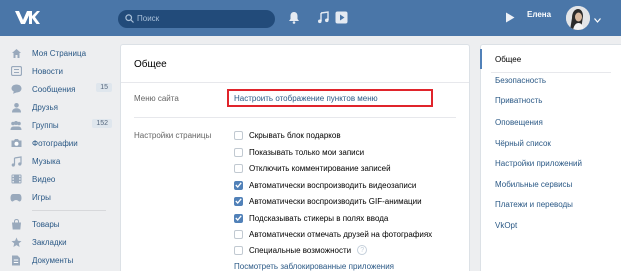 This screenshot has height=271, width=621. What do you see at coordinates (27, 18) in the screenshot?
I see `vk-logo-icon` at bounding box center [27, 18].